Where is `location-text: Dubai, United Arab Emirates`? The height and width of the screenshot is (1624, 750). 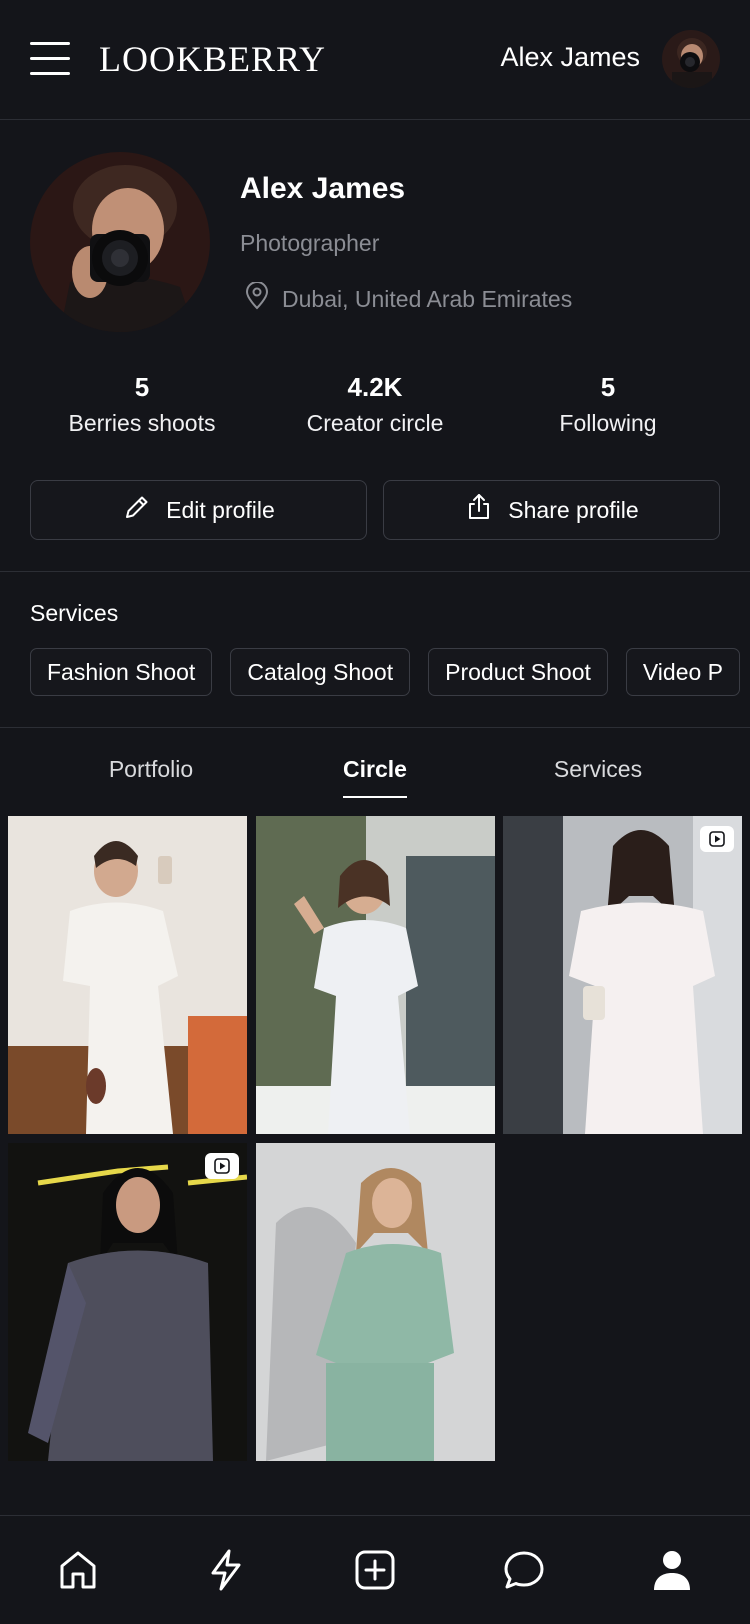
location-text: Dubai, United Arab Emirates is located at coordinates (427, 298).